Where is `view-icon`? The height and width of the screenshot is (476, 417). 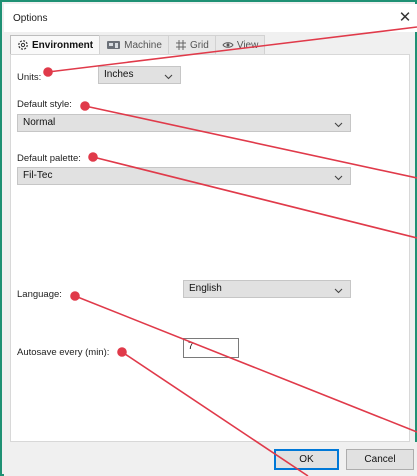 view-icon is located at coordinates (228, 45).